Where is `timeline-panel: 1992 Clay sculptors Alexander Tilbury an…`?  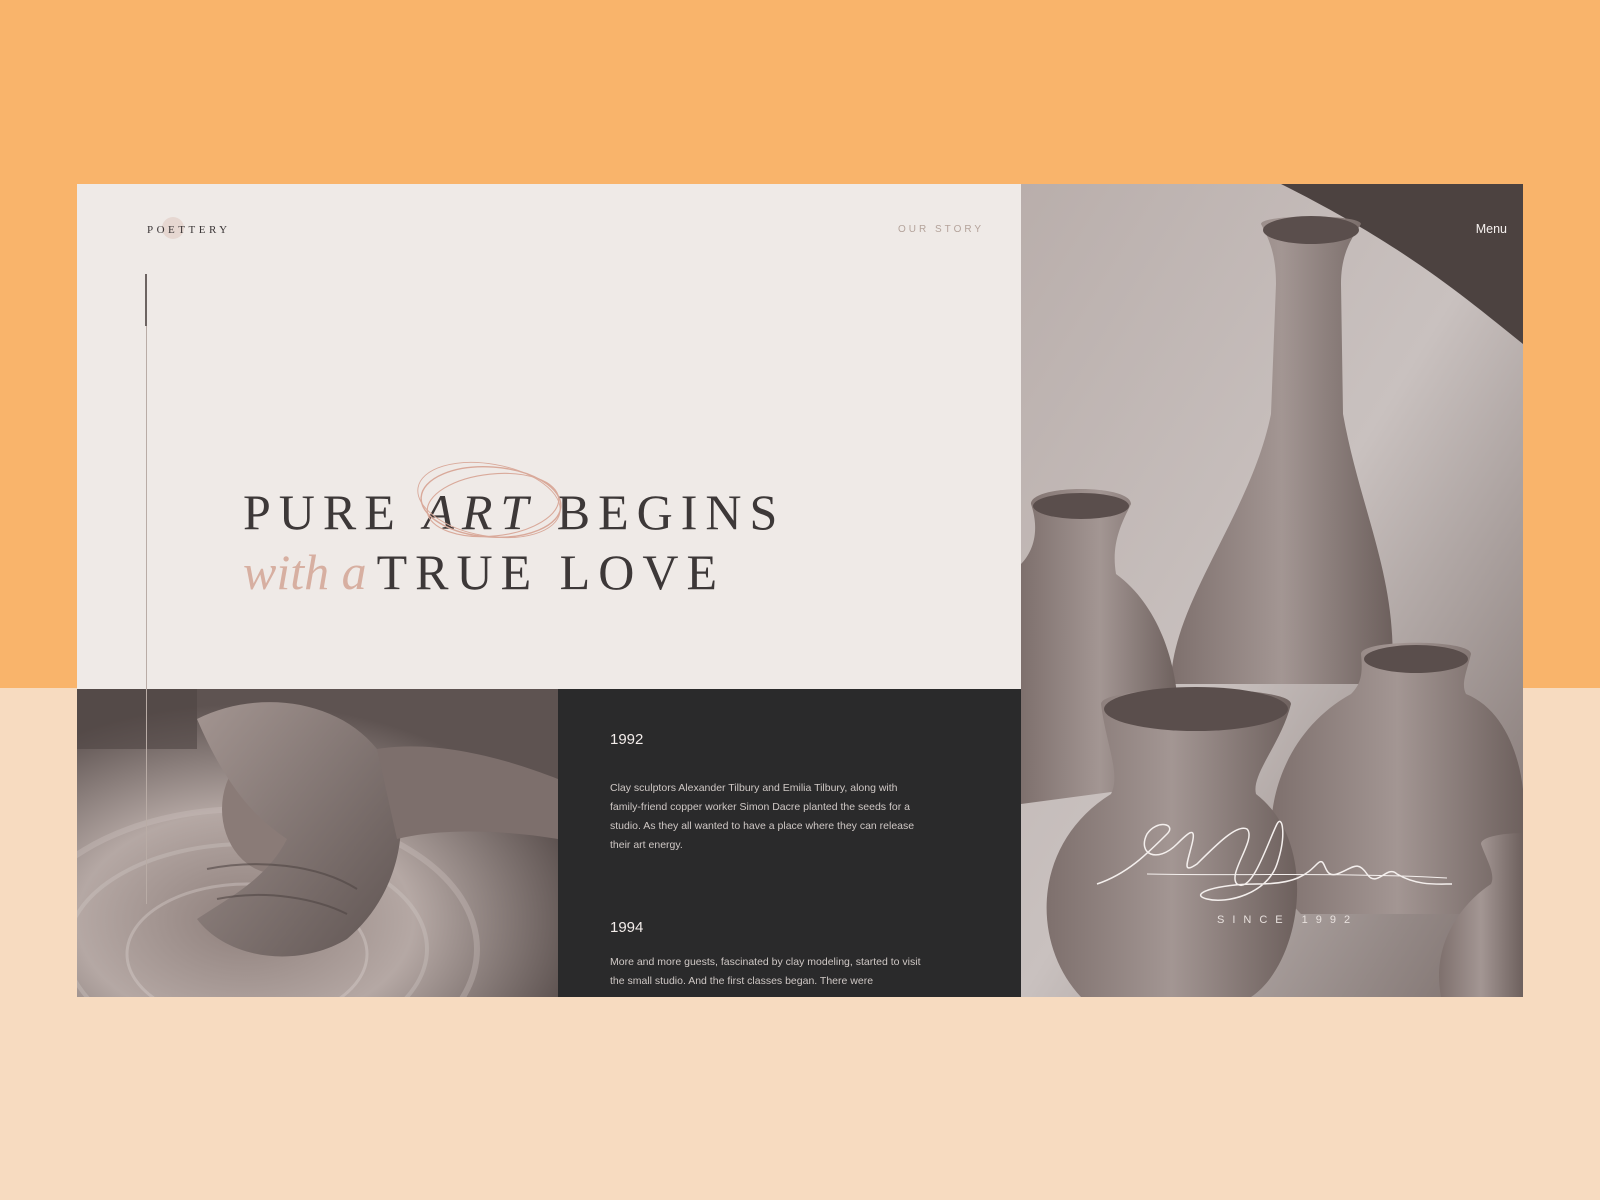
timeline-panel: 1992 Clay sculptors Alexander Tilbury an… is located at coordinates (789, 843).